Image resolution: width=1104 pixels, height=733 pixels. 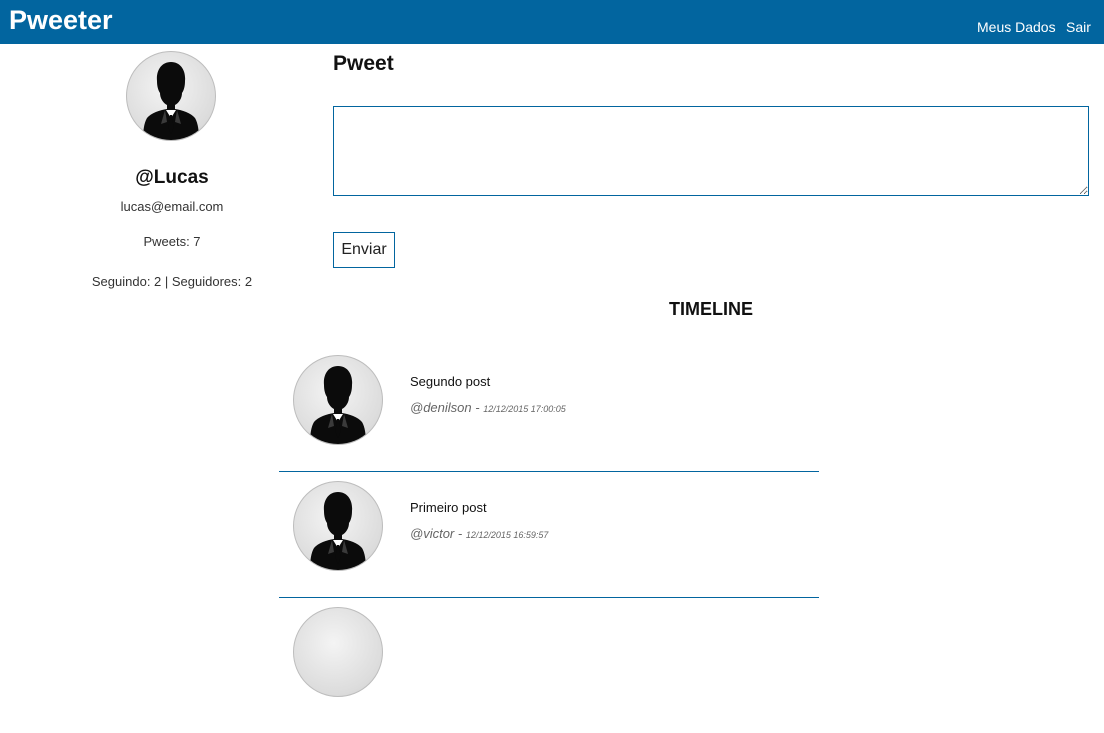 What do you see at coordinates (450, 381) in the screenshot?
I see `post-text: Segundo post` at bounding box center [450, 381].